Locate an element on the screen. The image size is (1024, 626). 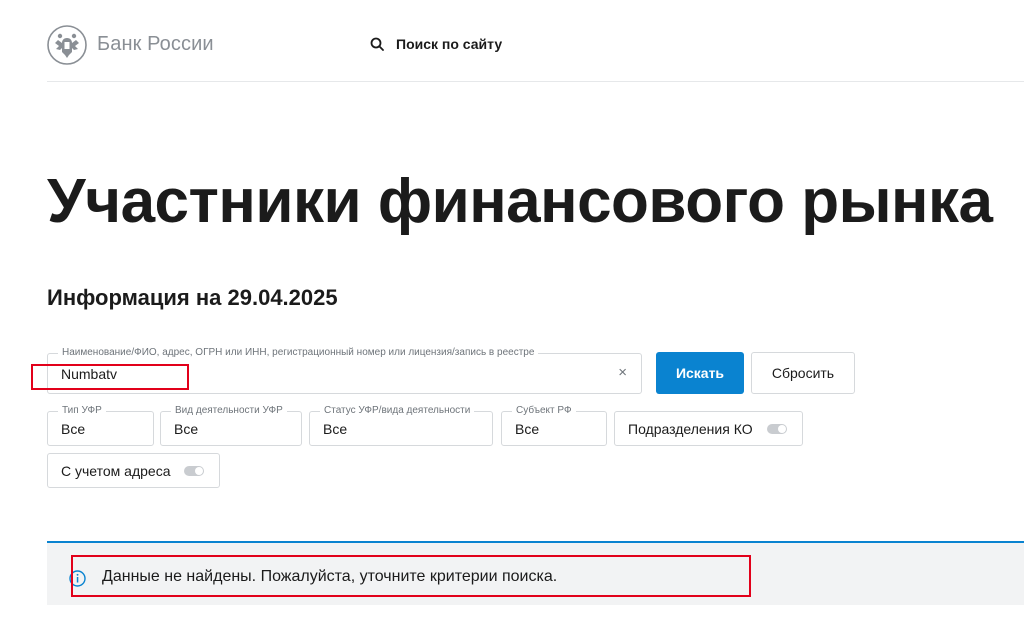
filter-activity-type: Вид деятельности УФР Все is located at coordinates (231, 425).